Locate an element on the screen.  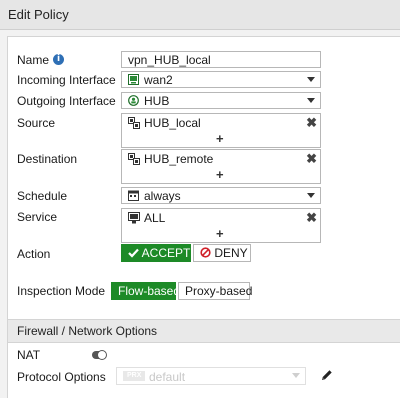
remove-destination-icon: ✖ is located at coordinates (311, 159).